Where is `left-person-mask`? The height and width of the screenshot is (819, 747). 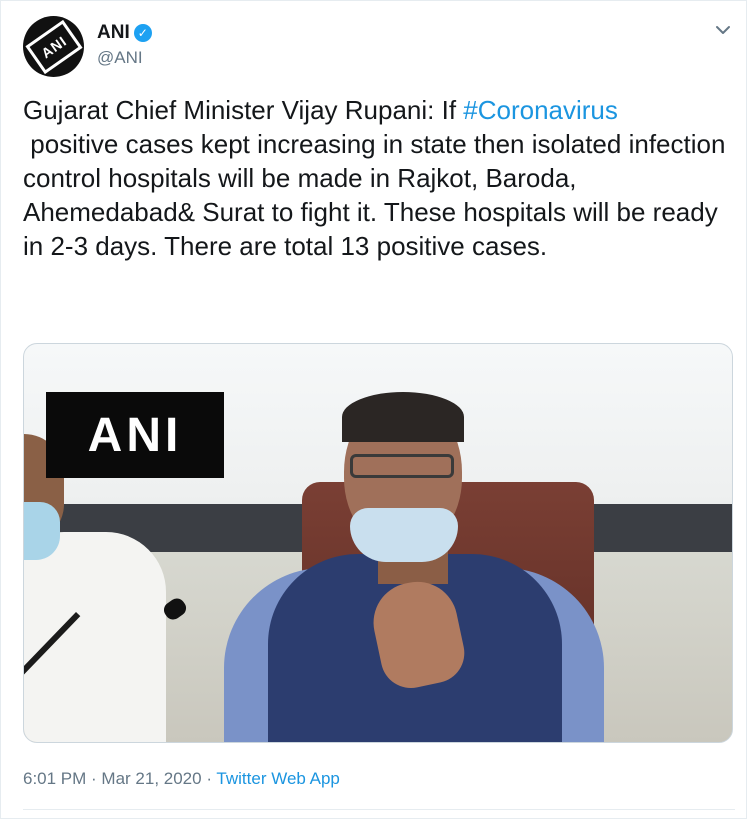
left-person-mask is located at coordinates (42, 531).